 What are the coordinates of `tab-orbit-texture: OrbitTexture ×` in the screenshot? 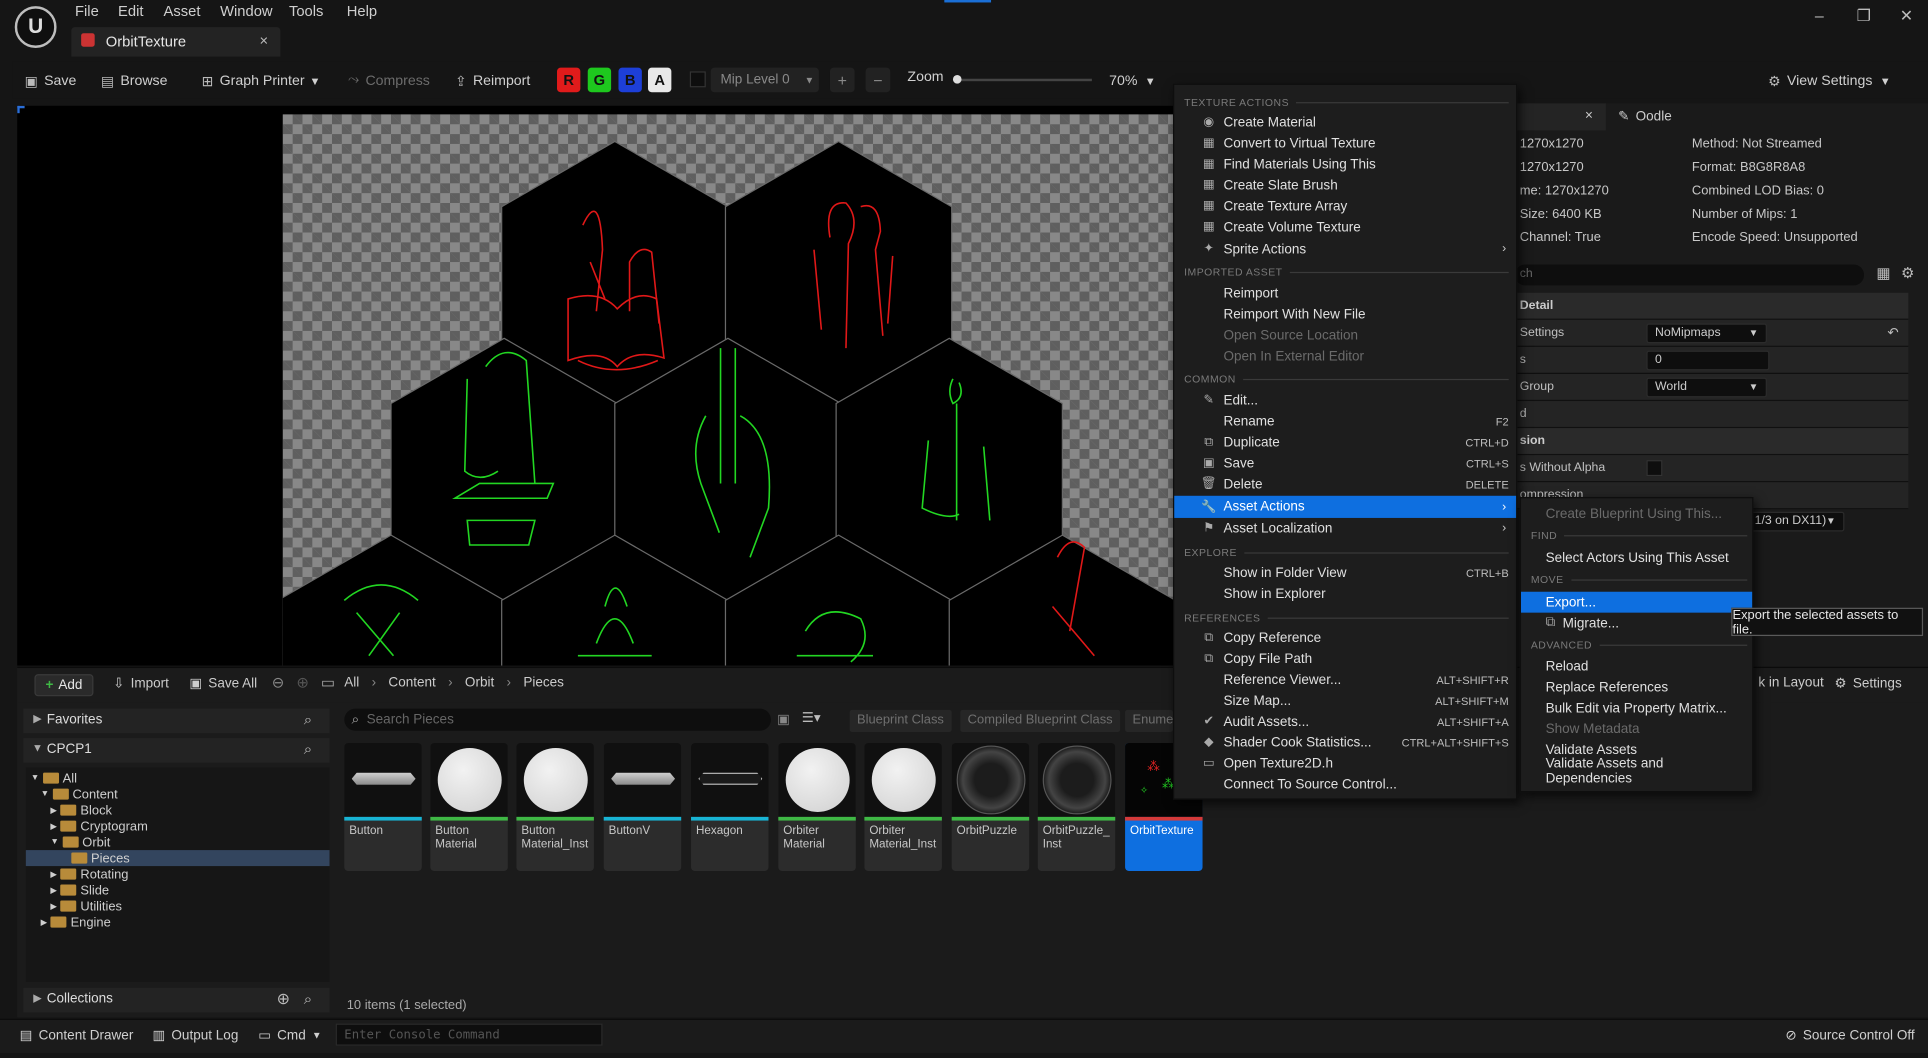 It's located at (176, 42).